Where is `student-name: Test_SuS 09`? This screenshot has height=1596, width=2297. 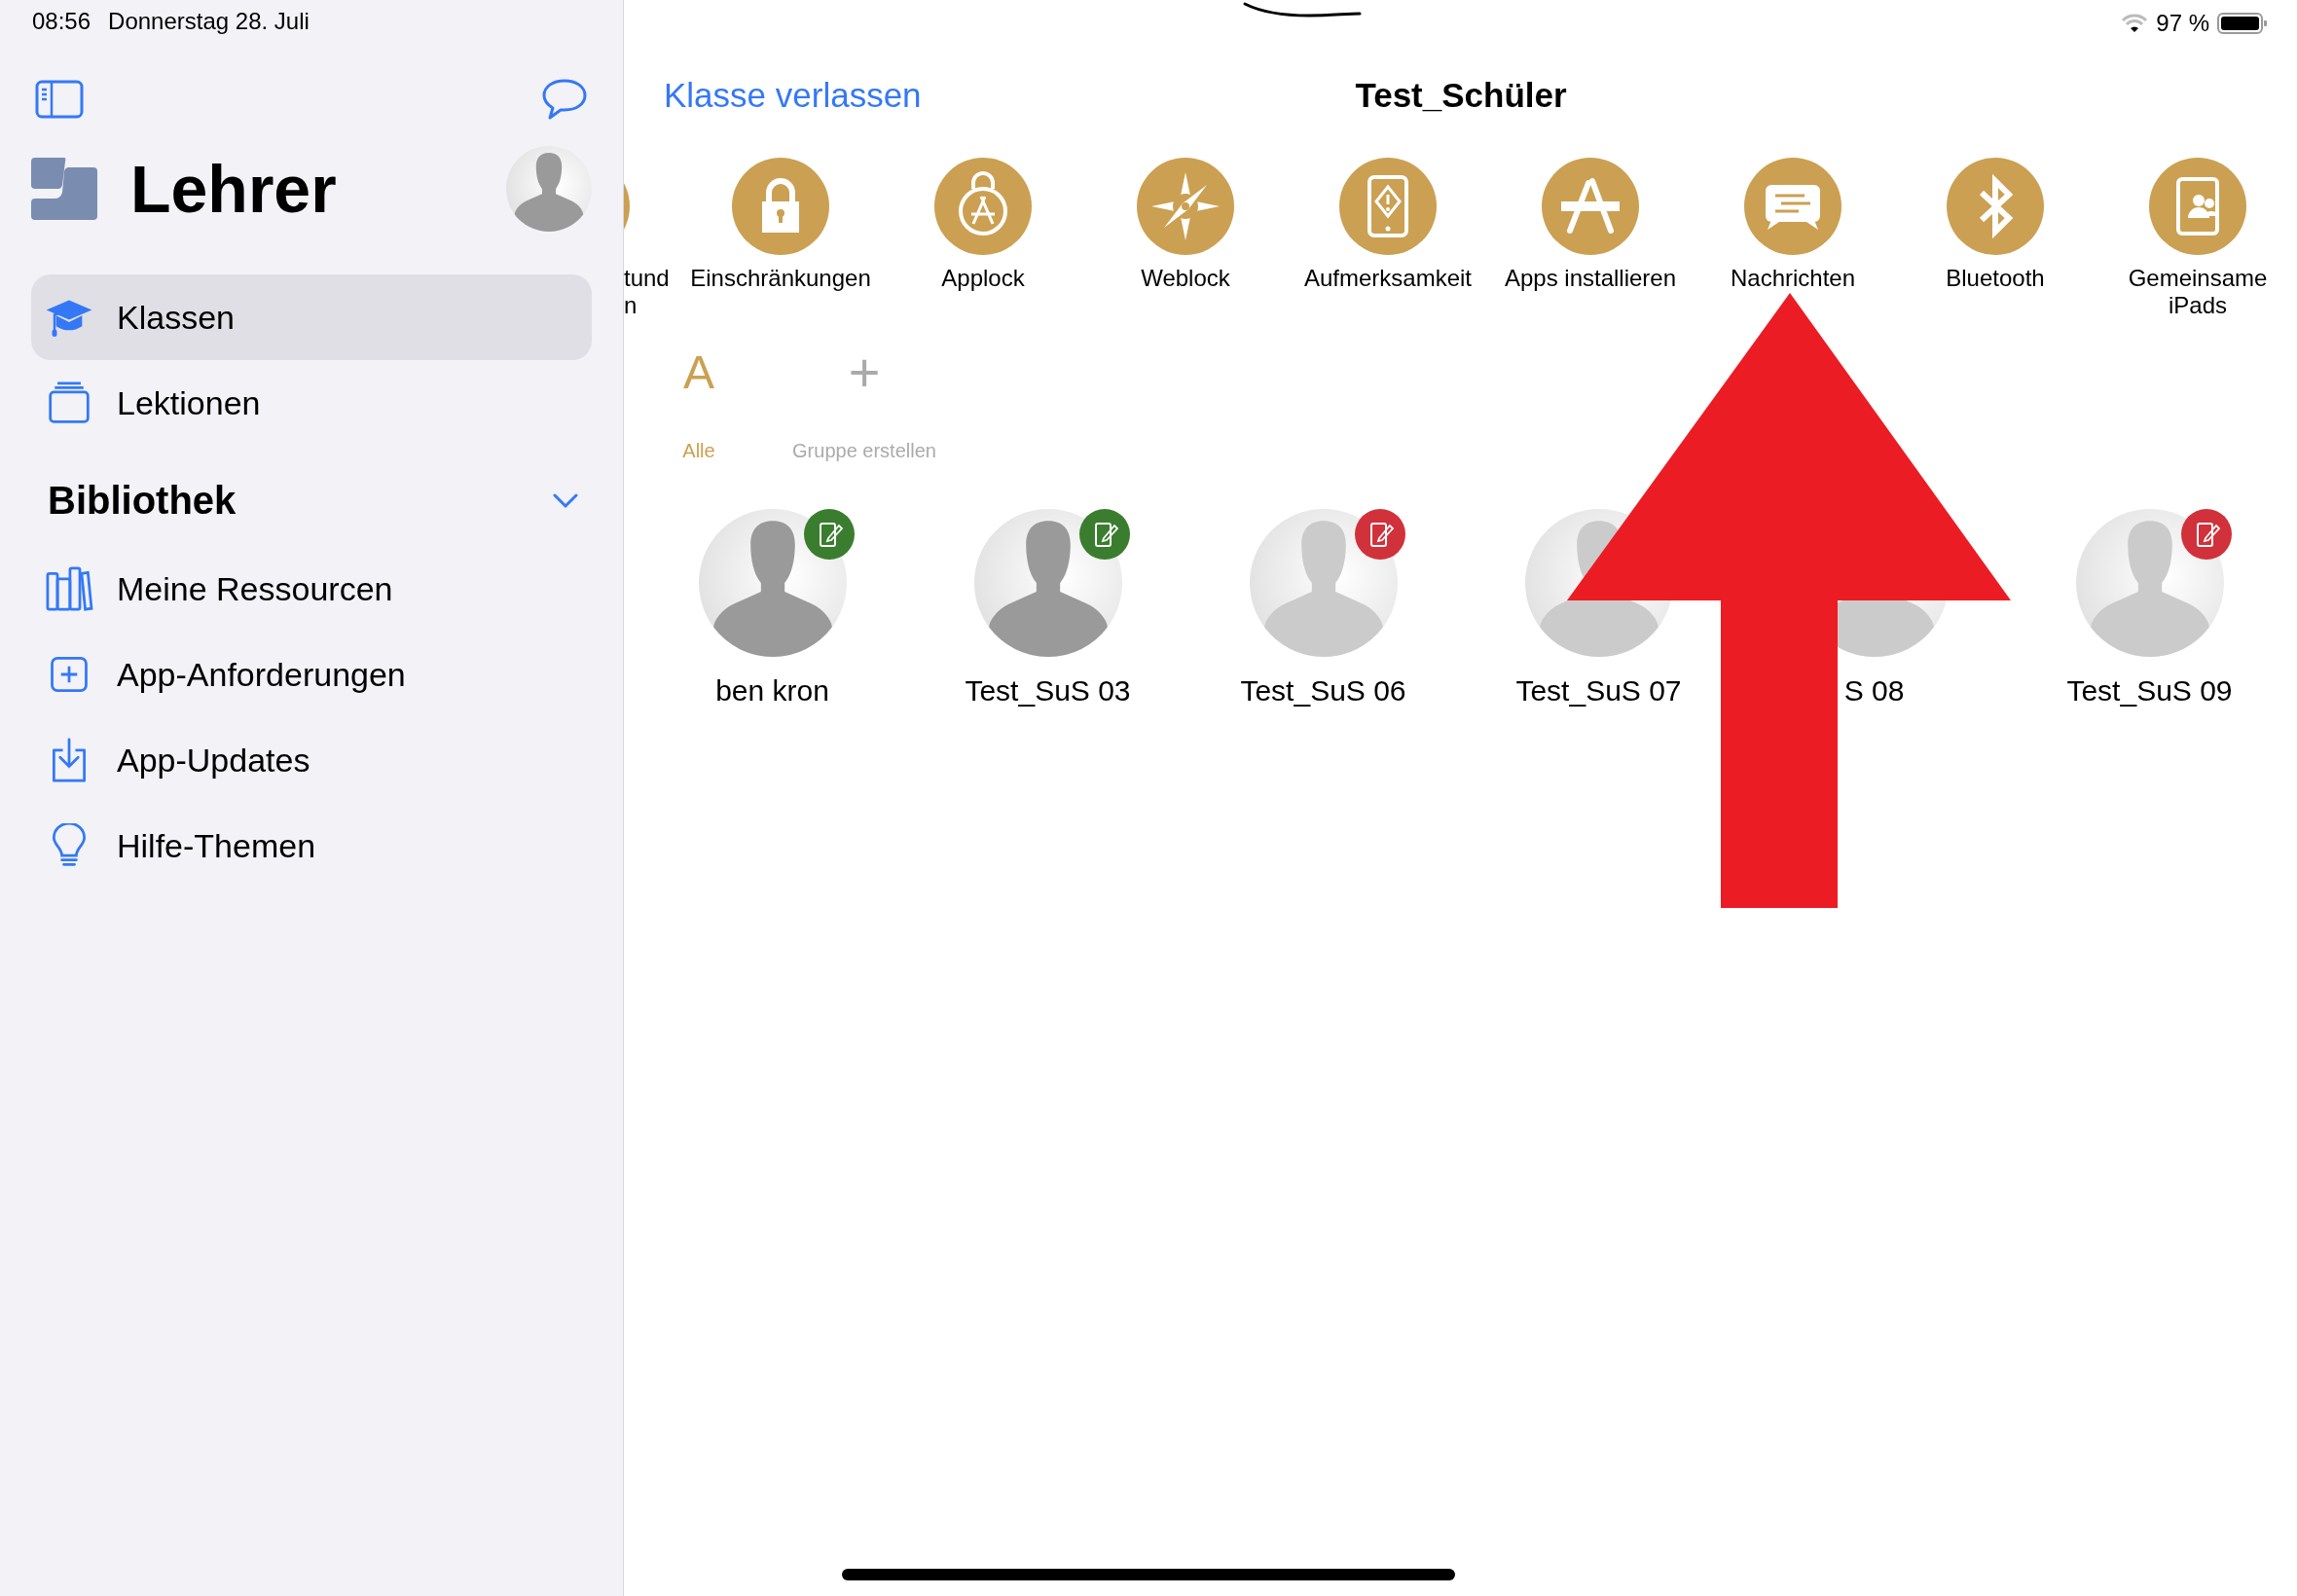 student-name: Test_SuS 09 is located at coordinates (2150, 690).